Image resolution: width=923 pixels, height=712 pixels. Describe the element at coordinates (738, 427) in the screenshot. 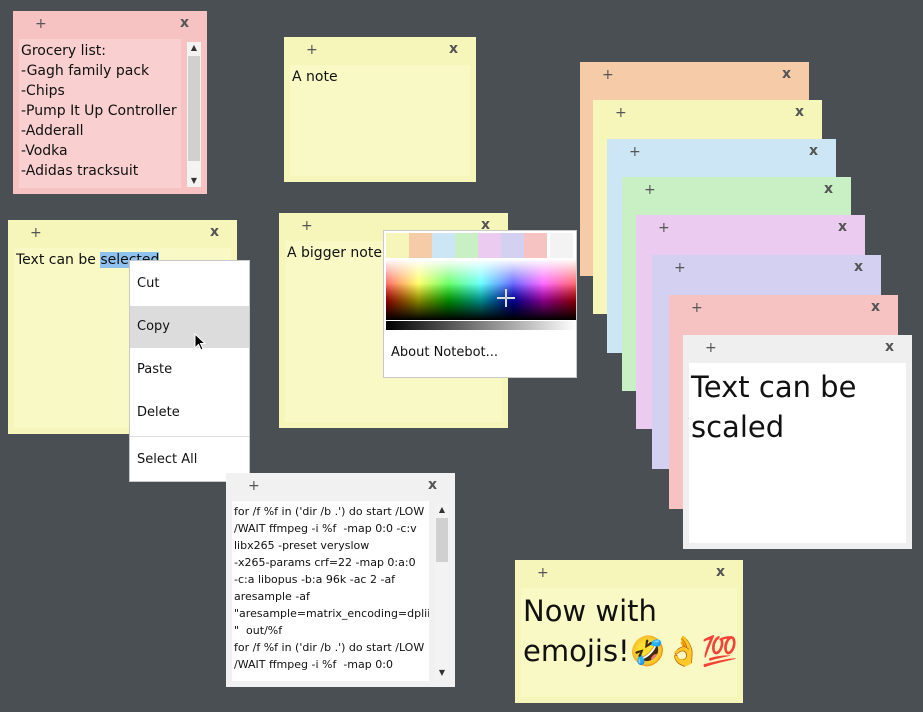

I see `note-text: scaled` at that location.